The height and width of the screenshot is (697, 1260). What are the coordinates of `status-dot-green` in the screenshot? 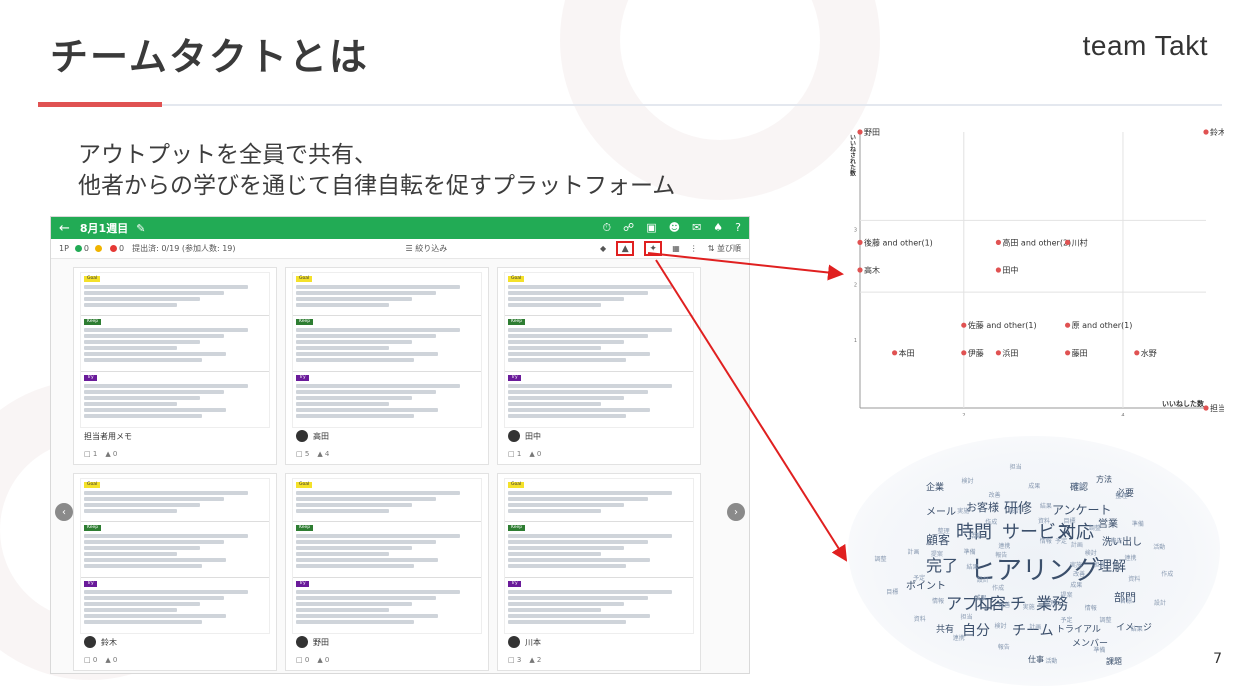 It's located at (78, 248).